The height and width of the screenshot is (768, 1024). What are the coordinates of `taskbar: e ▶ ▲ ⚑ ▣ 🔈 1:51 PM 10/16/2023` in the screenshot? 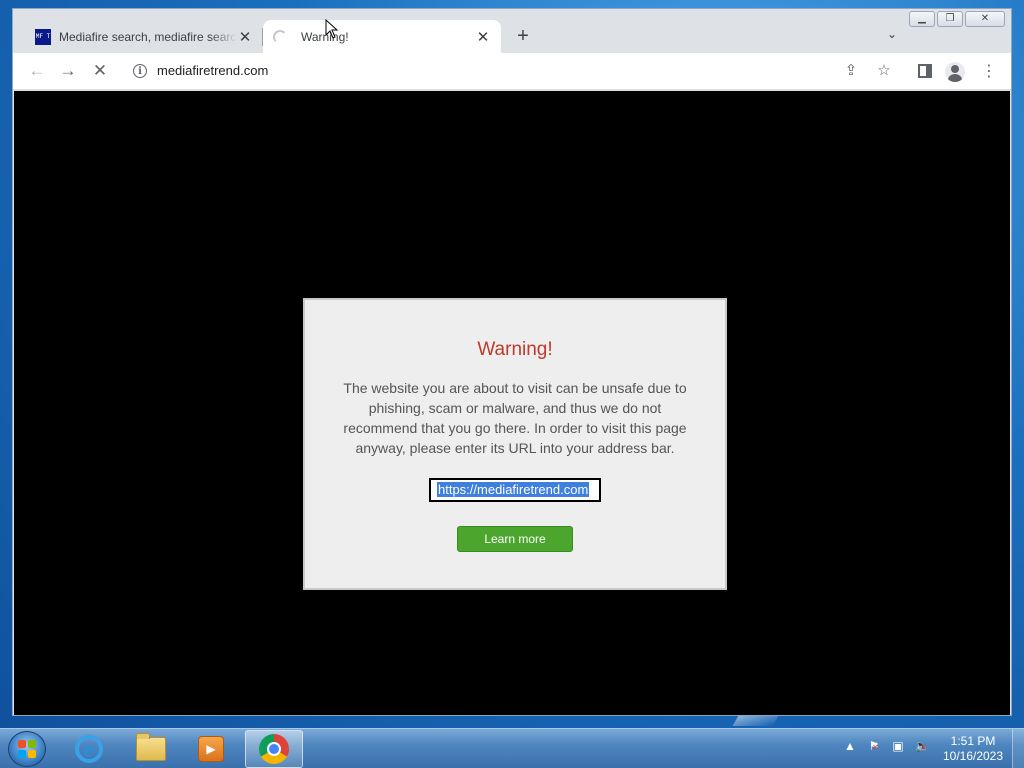 It's located at (512, 748).